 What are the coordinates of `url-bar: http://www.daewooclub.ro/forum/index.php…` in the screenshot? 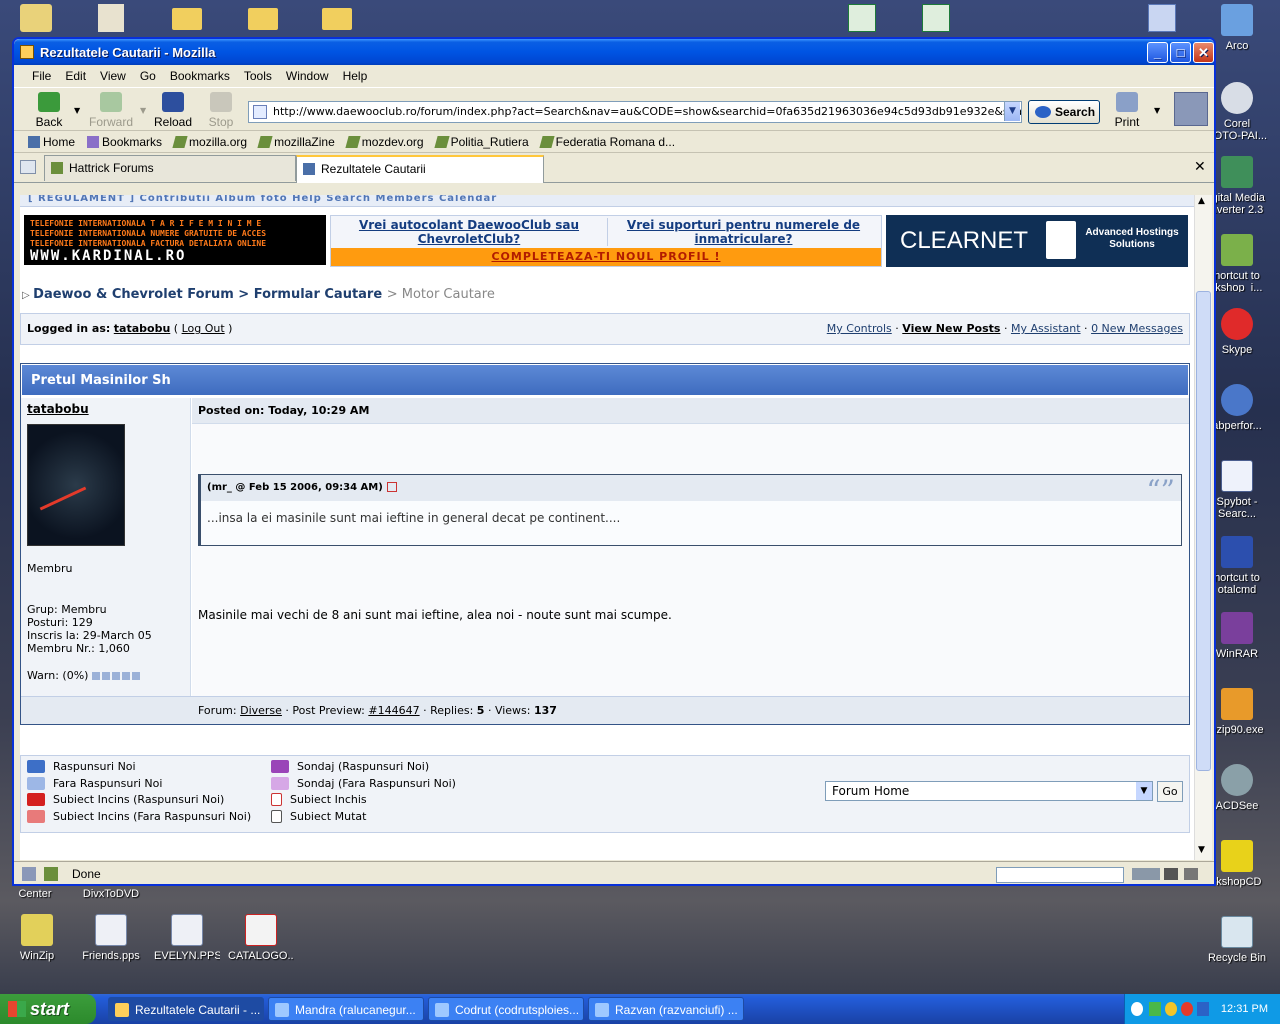 It's located at (635, 112).